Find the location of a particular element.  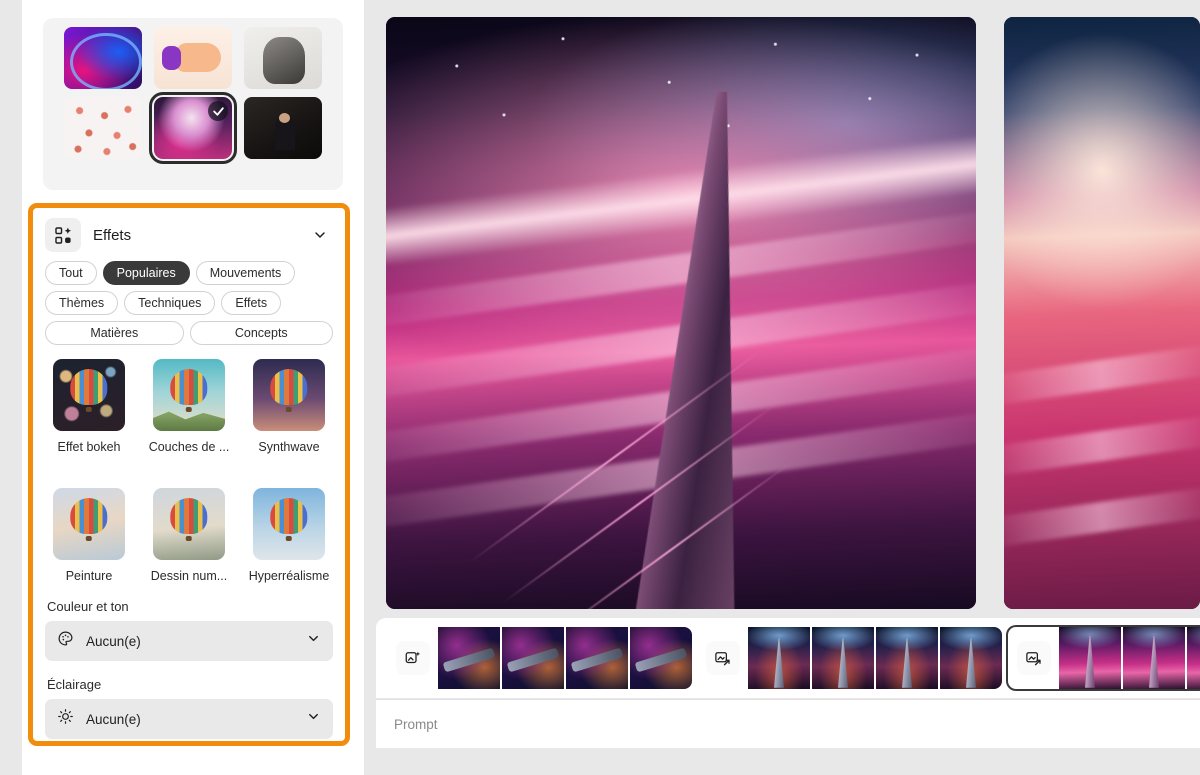

chip-concepts: Concepts is located at coordinates (261, 333).